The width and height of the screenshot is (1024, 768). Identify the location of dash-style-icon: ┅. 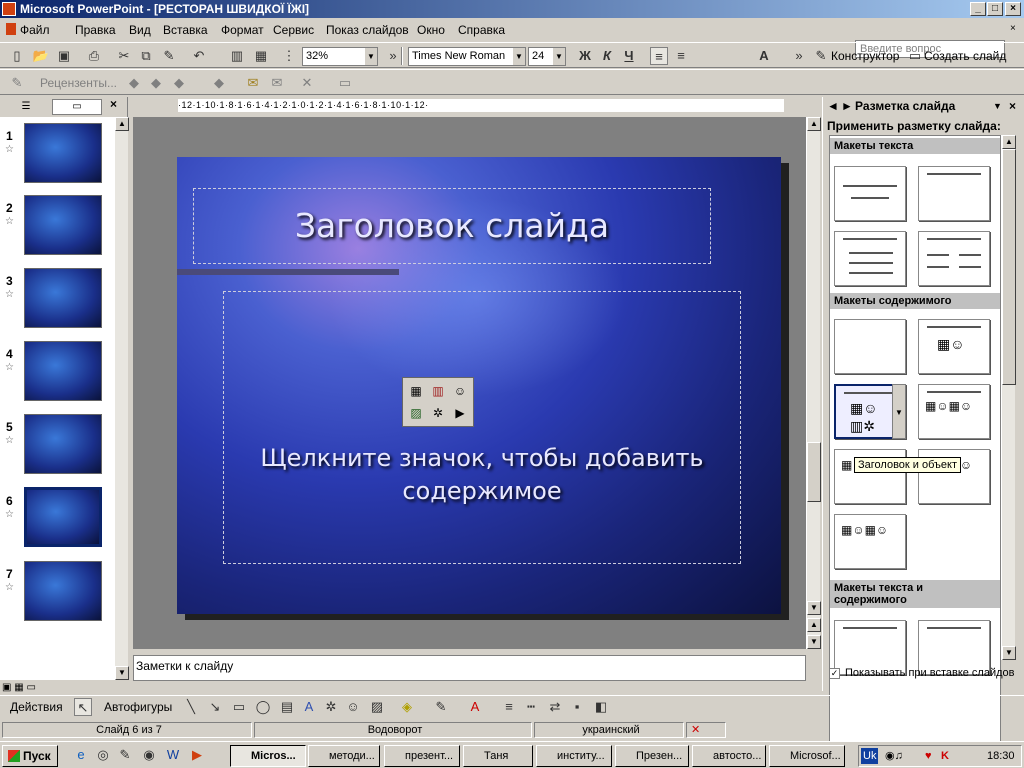
(531, 707).